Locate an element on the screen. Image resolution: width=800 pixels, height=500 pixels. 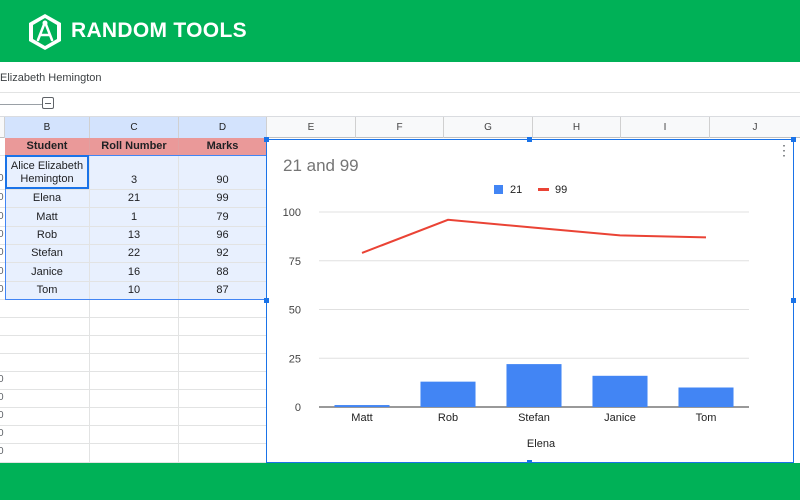
x-tick-label: Janice is located at coordinates (620, 418).